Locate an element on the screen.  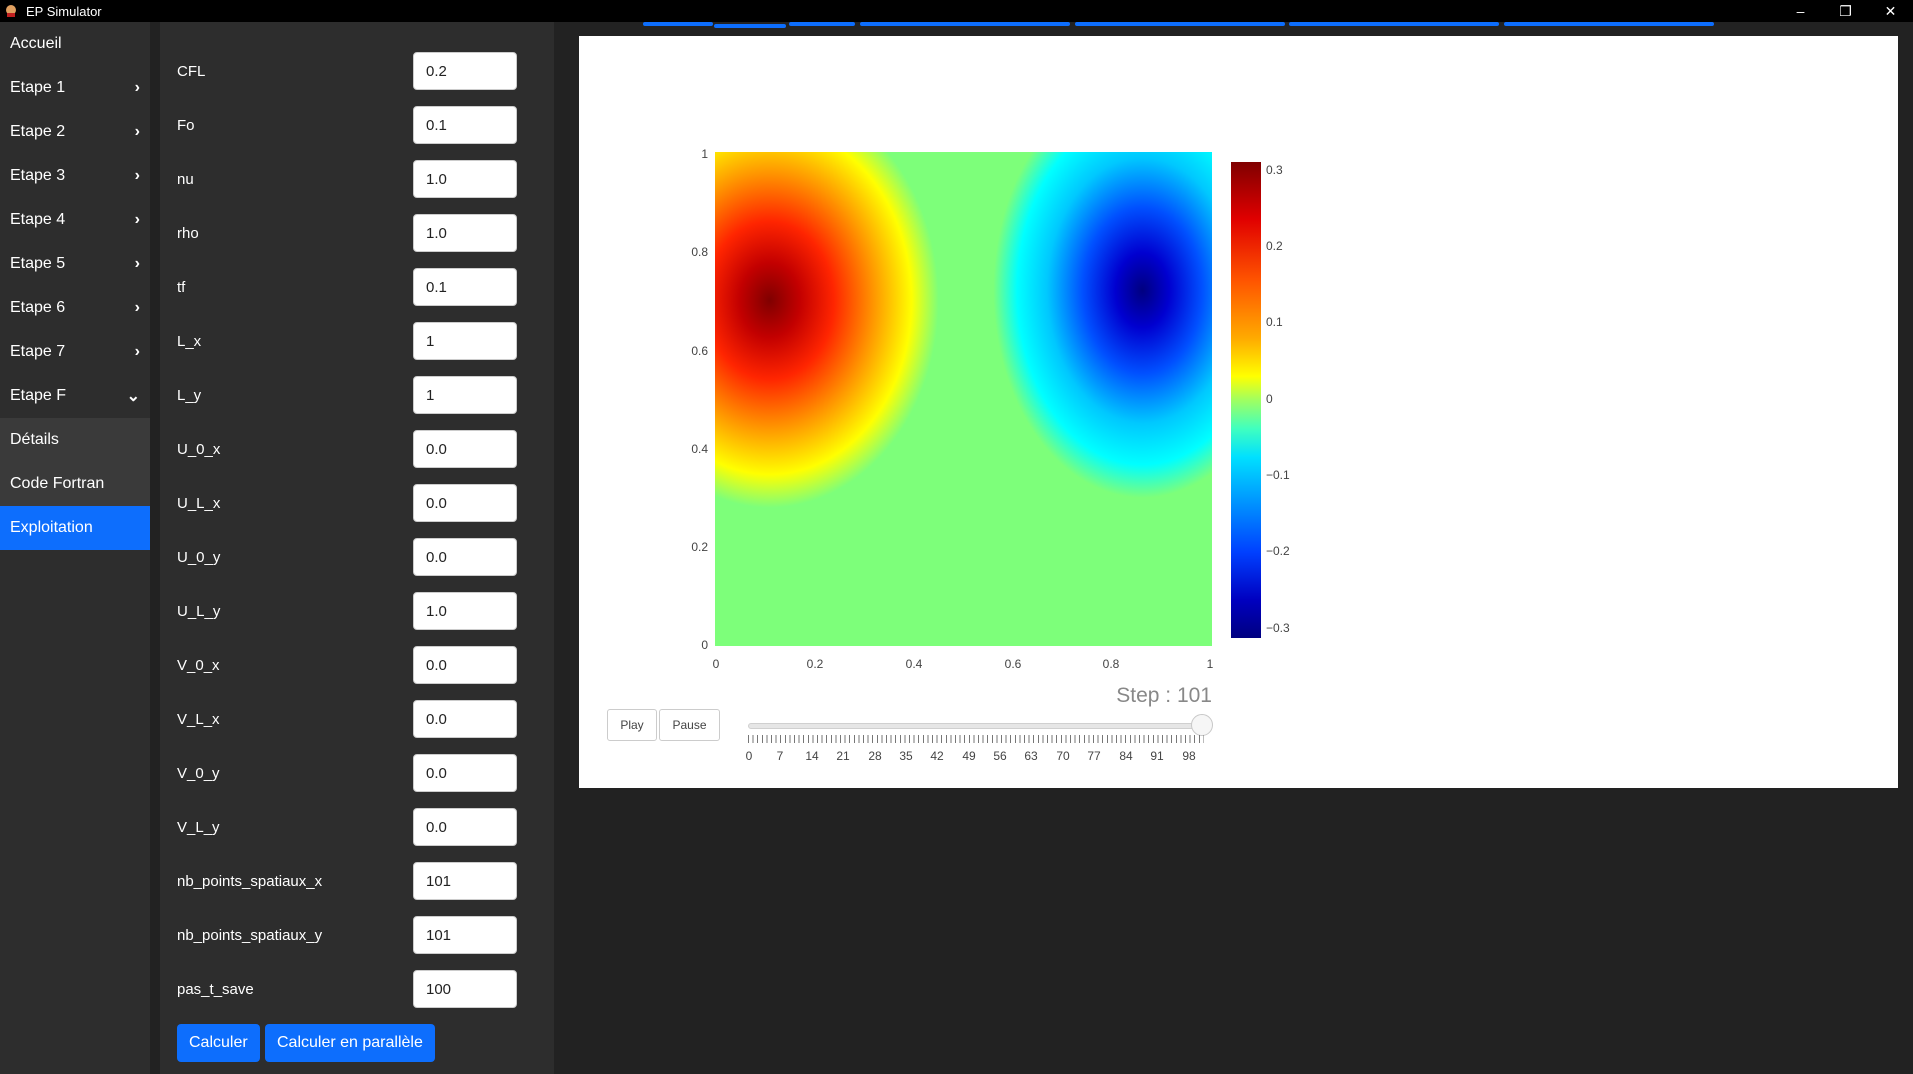
slider-label: 28 is located at coordinates (875, 756).